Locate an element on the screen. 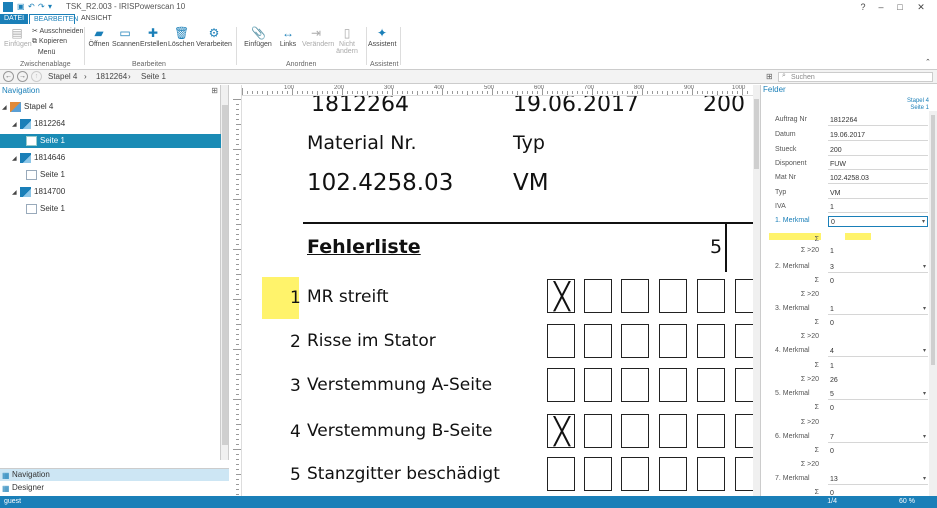  field-input: 200 is located at coordinates (878, 150).